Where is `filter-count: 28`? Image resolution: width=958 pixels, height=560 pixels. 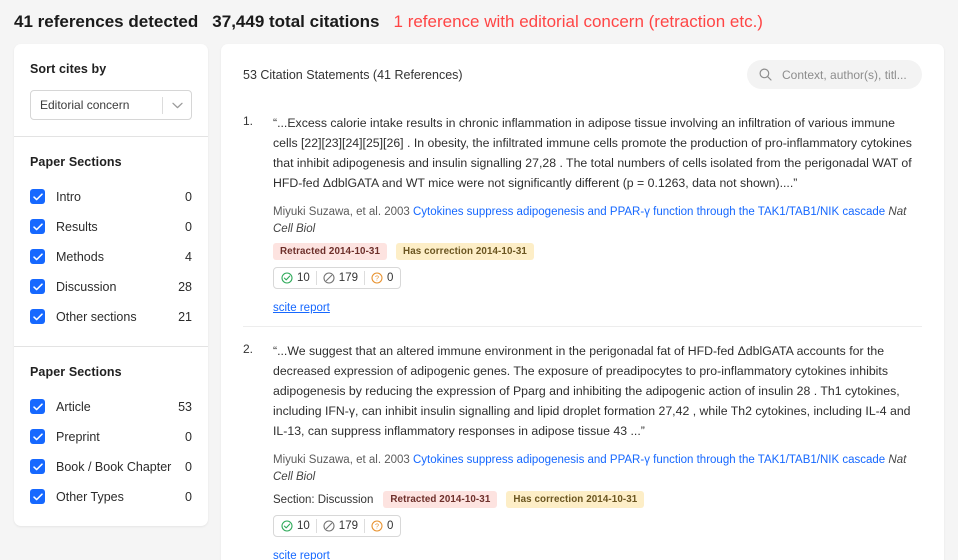
filter-count: 28 is located at coordinates (185, 286).